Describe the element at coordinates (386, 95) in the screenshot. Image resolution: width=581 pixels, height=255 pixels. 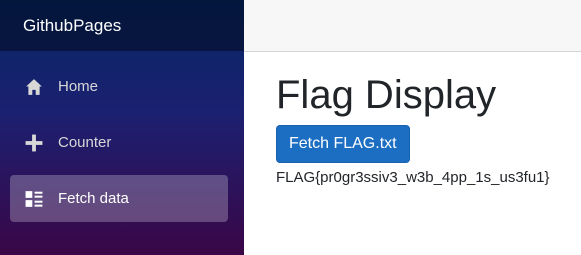
I see `page-title: Flag Display` at that location.